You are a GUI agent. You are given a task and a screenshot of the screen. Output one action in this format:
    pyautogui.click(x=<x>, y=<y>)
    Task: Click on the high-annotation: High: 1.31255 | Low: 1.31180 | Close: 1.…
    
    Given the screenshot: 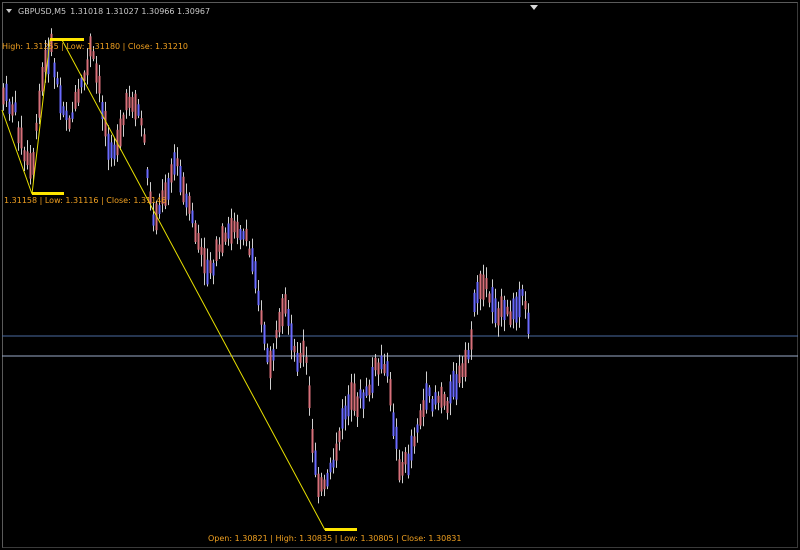 What is the action you would take?
    pyautogui.click(x=95, y=46)
    